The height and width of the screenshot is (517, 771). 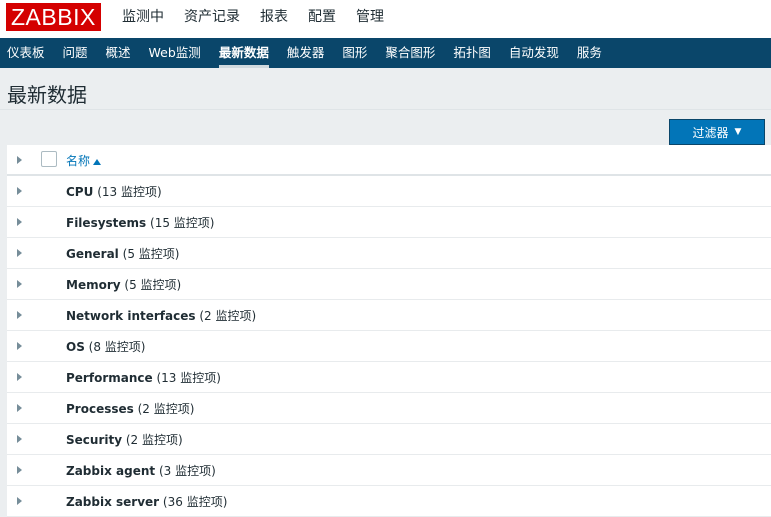 I want to click on table-row: Zabbix server (36 监控项), so click(x=389, y=501).